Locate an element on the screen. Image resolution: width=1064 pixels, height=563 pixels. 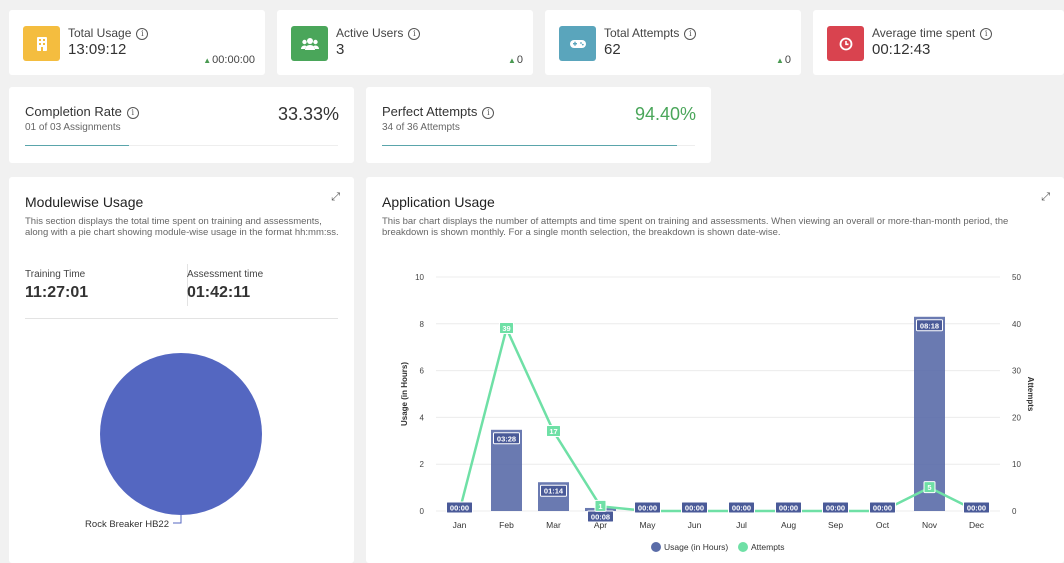
stat-value: 3 is located at coordinates (340, 49).